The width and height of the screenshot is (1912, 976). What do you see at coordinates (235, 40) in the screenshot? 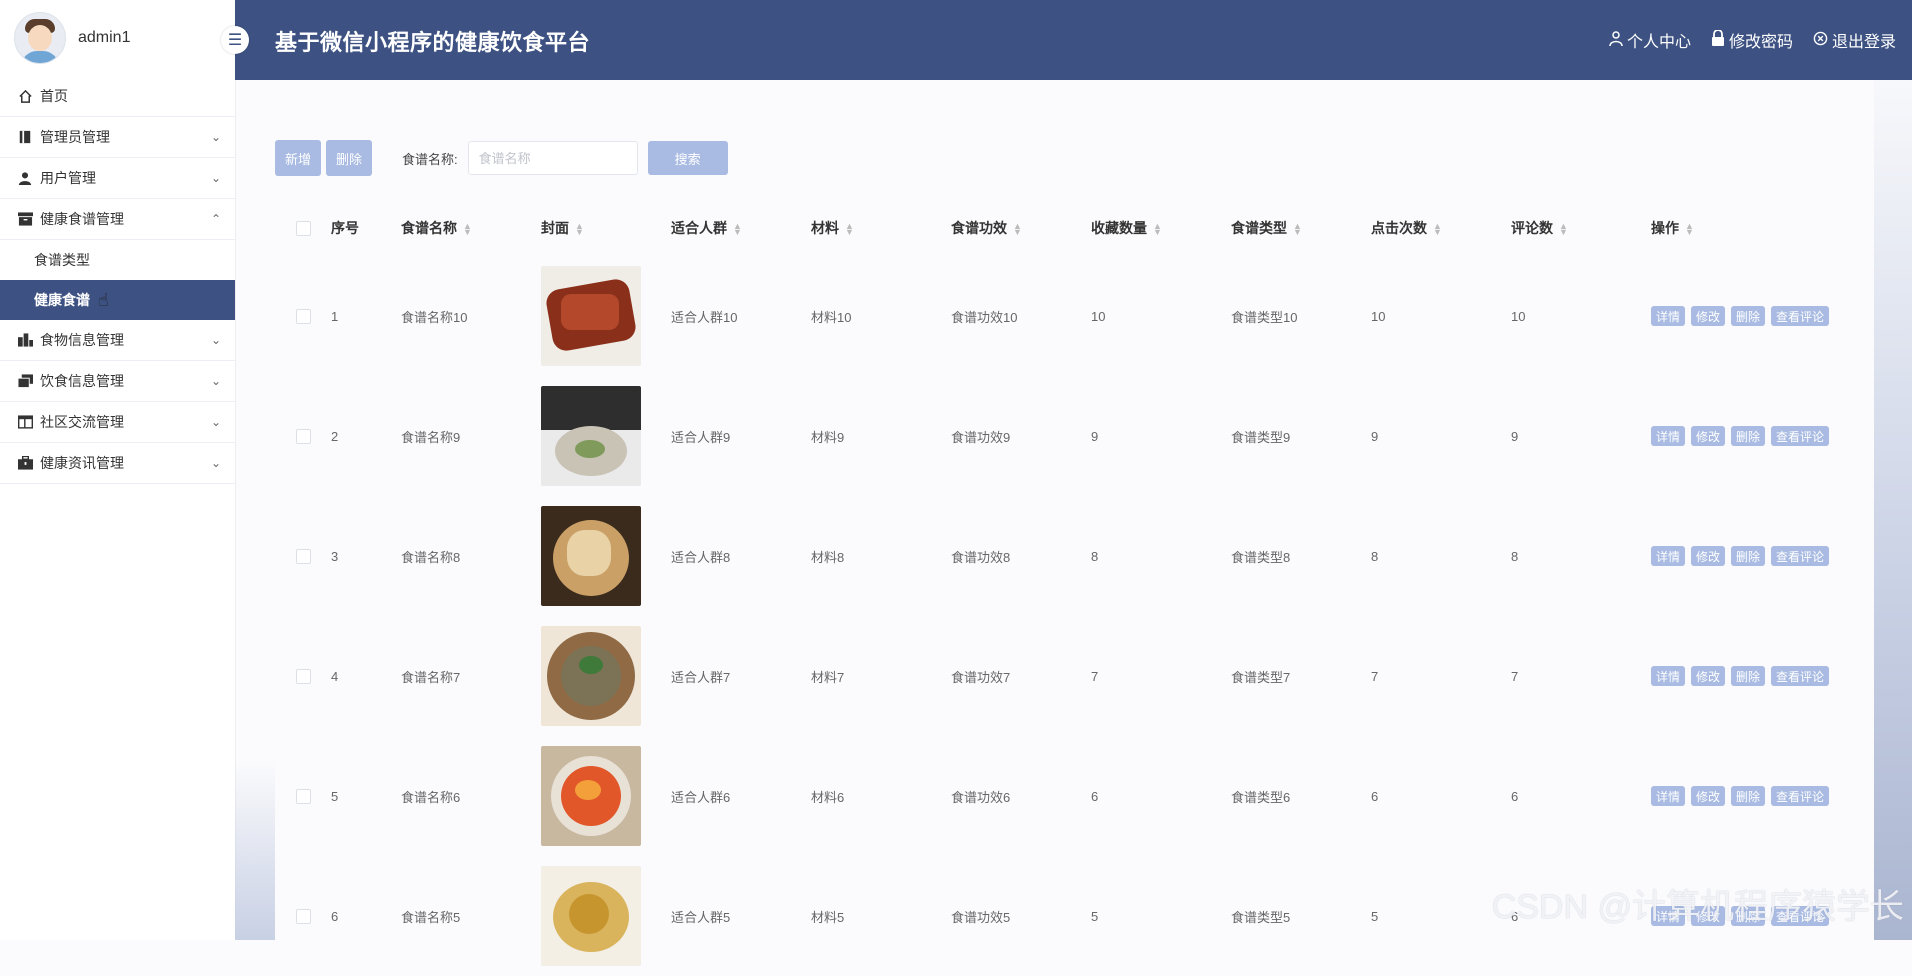
I see `collapse-menu-icon: ☰` at bounding box center [235, 40].